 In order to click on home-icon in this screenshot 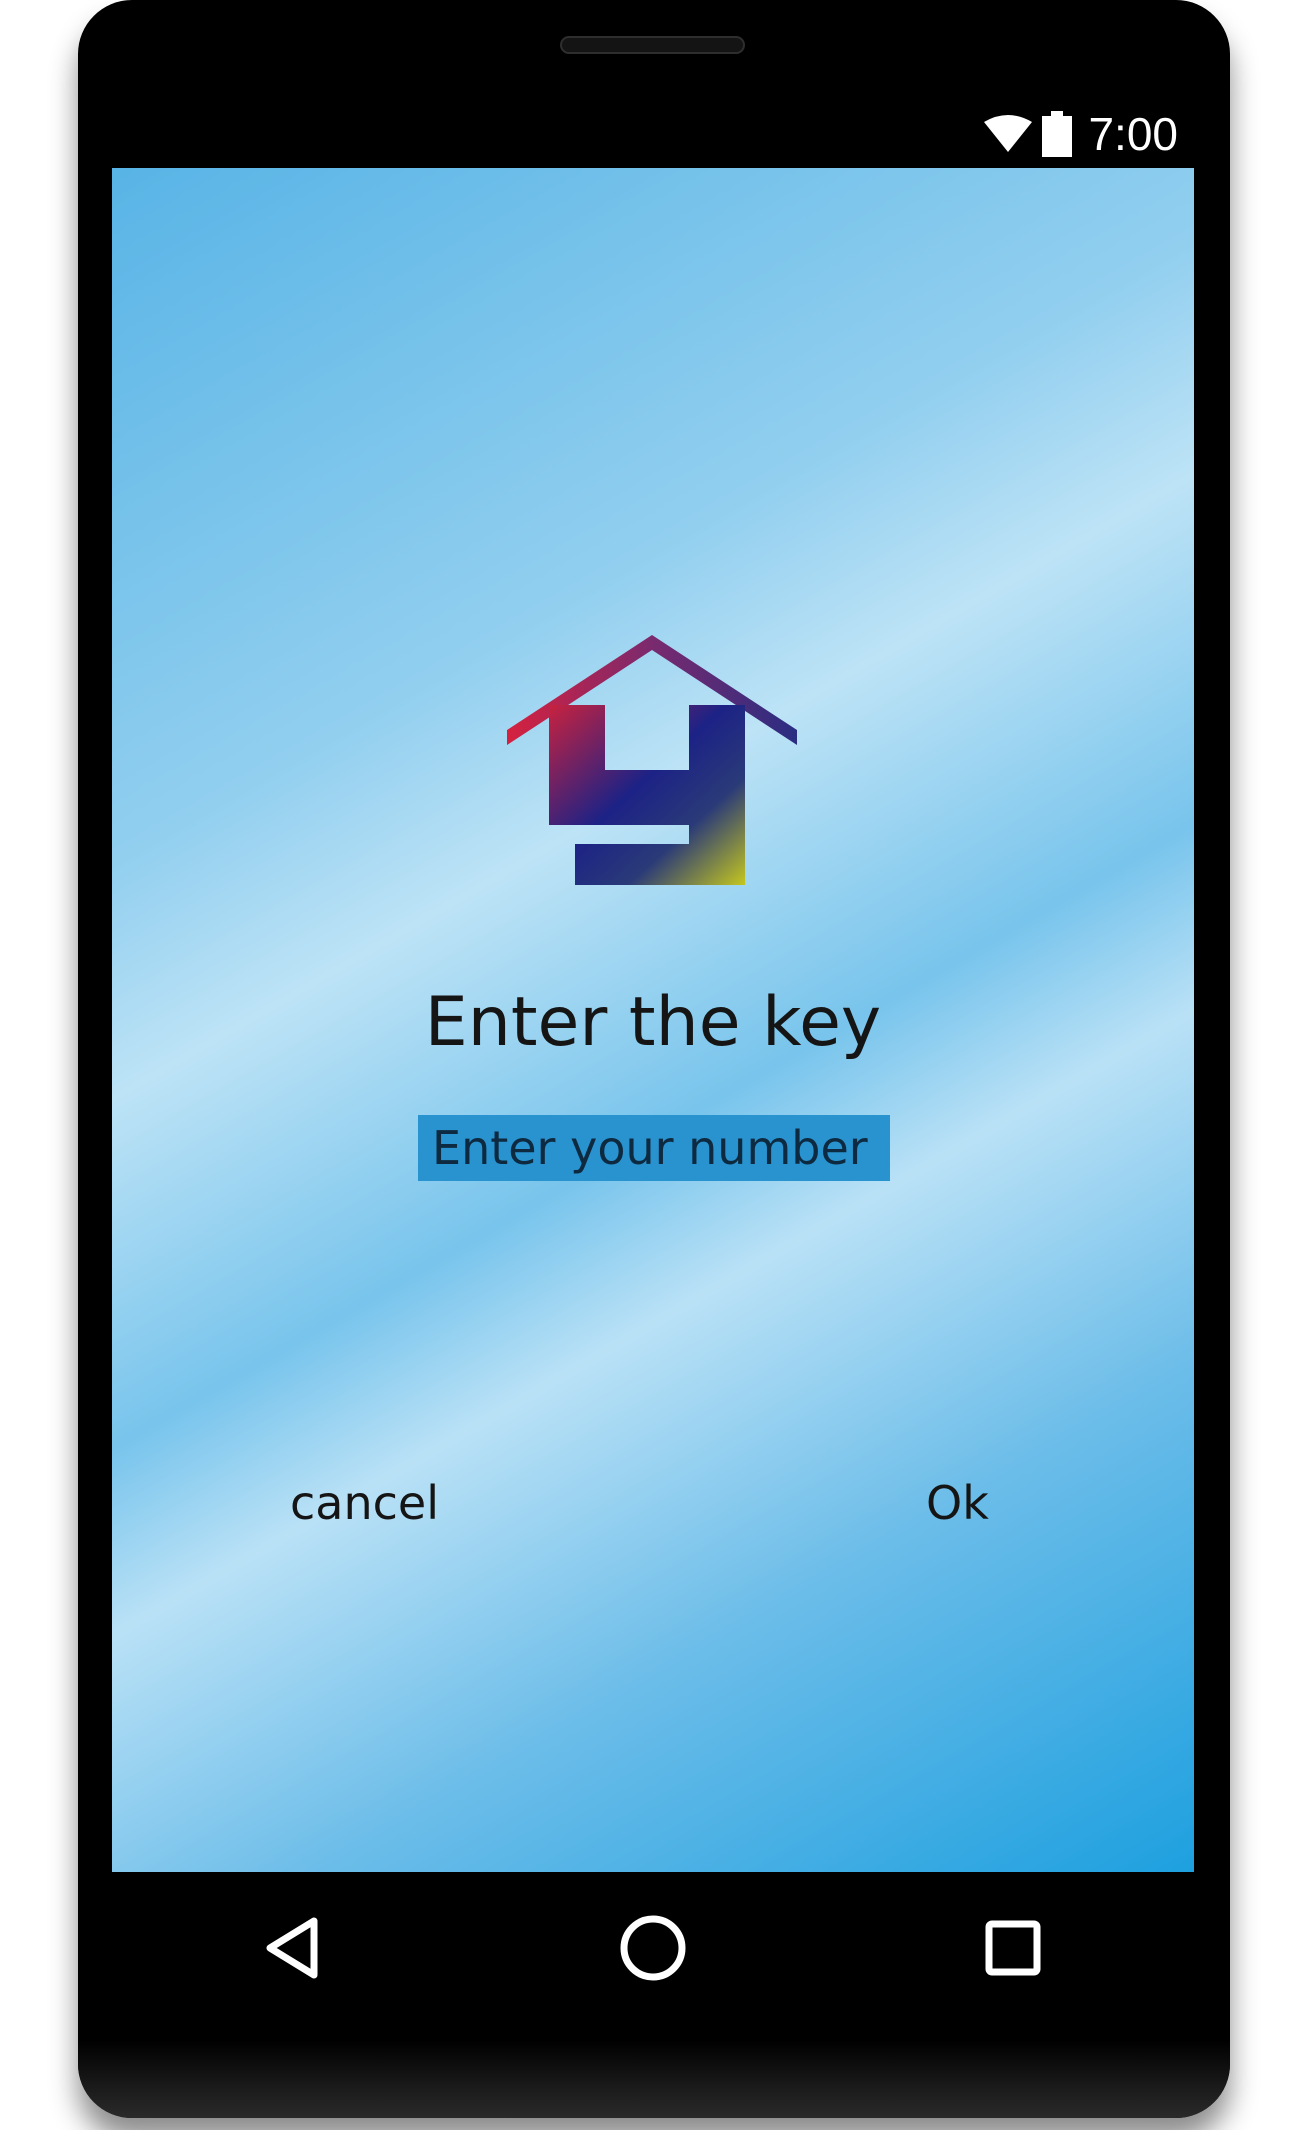, I will do `click(653, 1948)`.